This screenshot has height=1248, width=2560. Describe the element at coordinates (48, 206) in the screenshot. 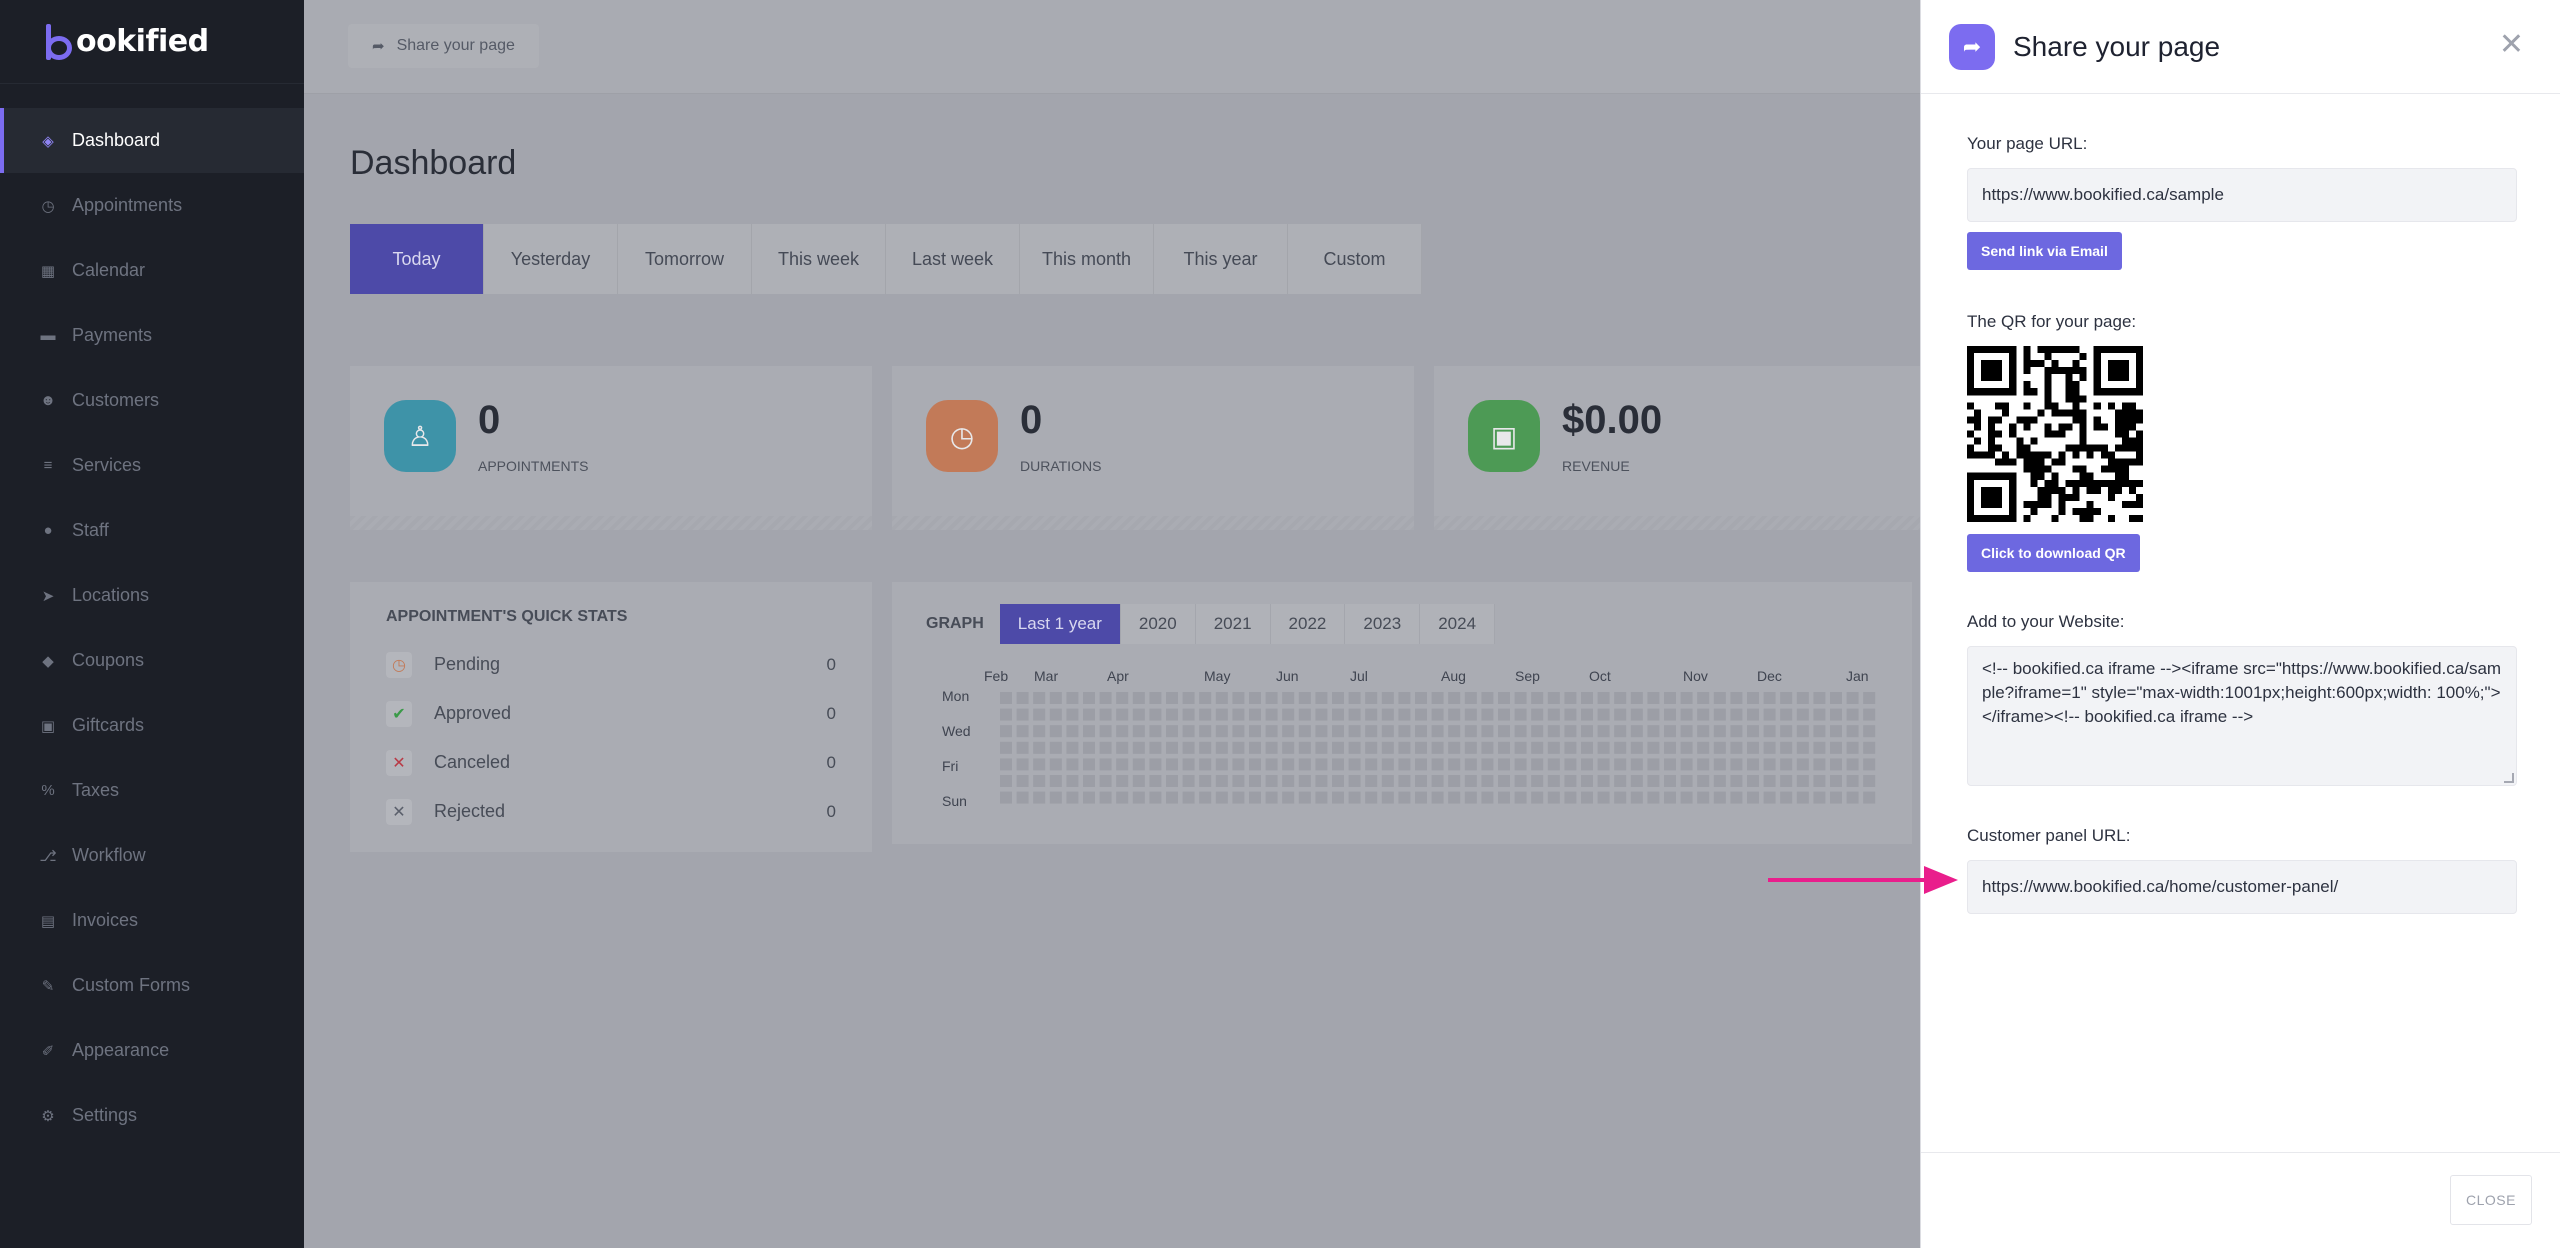

I see `clock-icon: ◷` at that location.